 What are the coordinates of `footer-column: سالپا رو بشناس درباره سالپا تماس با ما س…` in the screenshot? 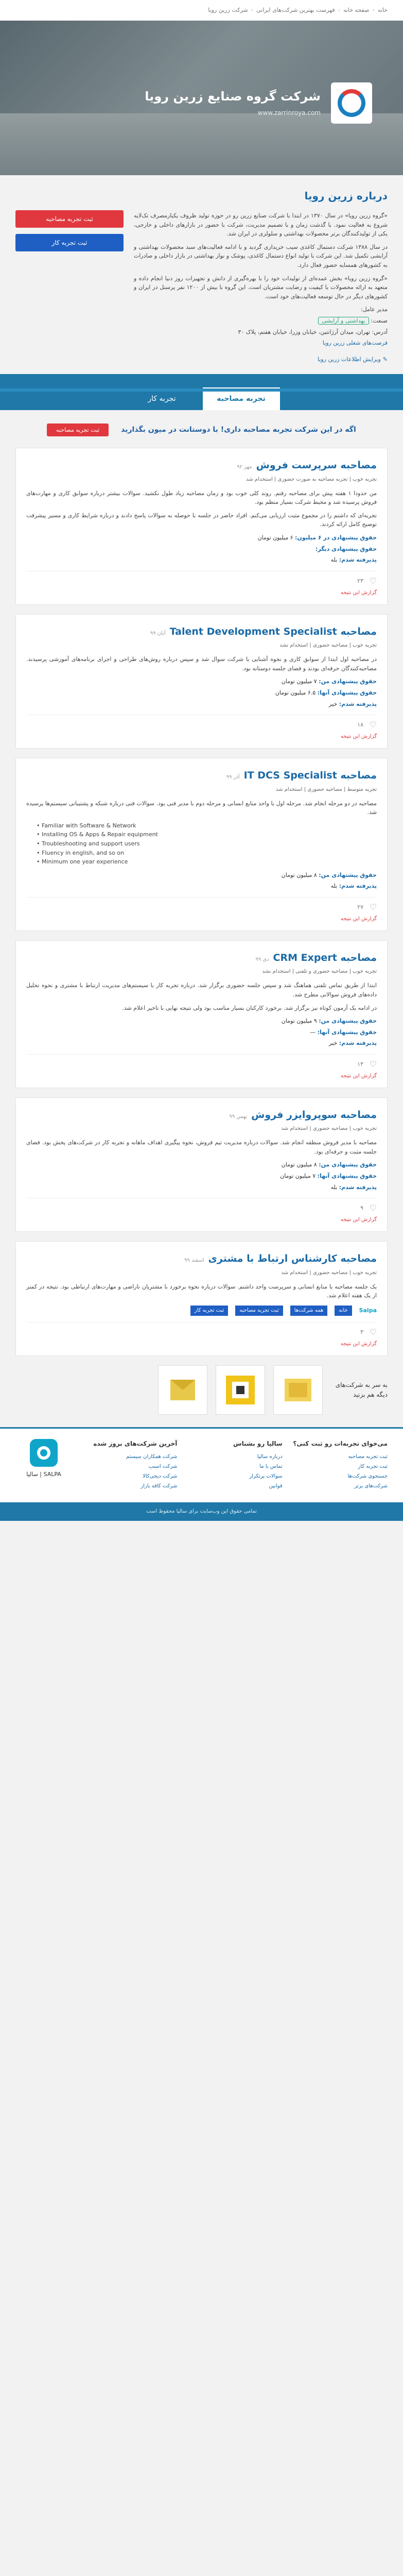 It's located at (234, 1465).